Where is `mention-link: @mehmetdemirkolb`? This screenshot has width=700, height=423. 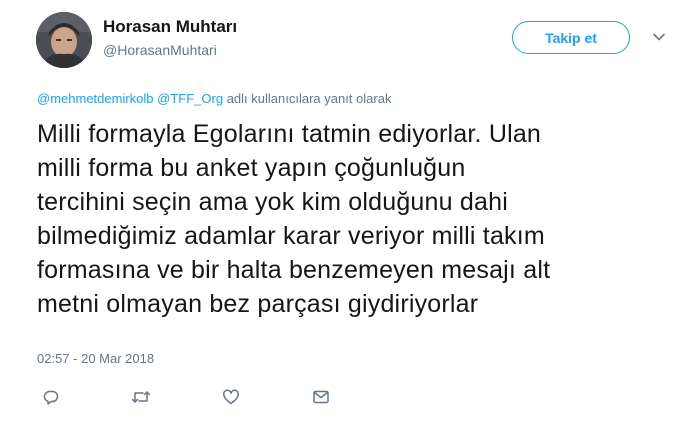
mention-link: @mehmetdemirkolb is located at coordinates (95, 98).